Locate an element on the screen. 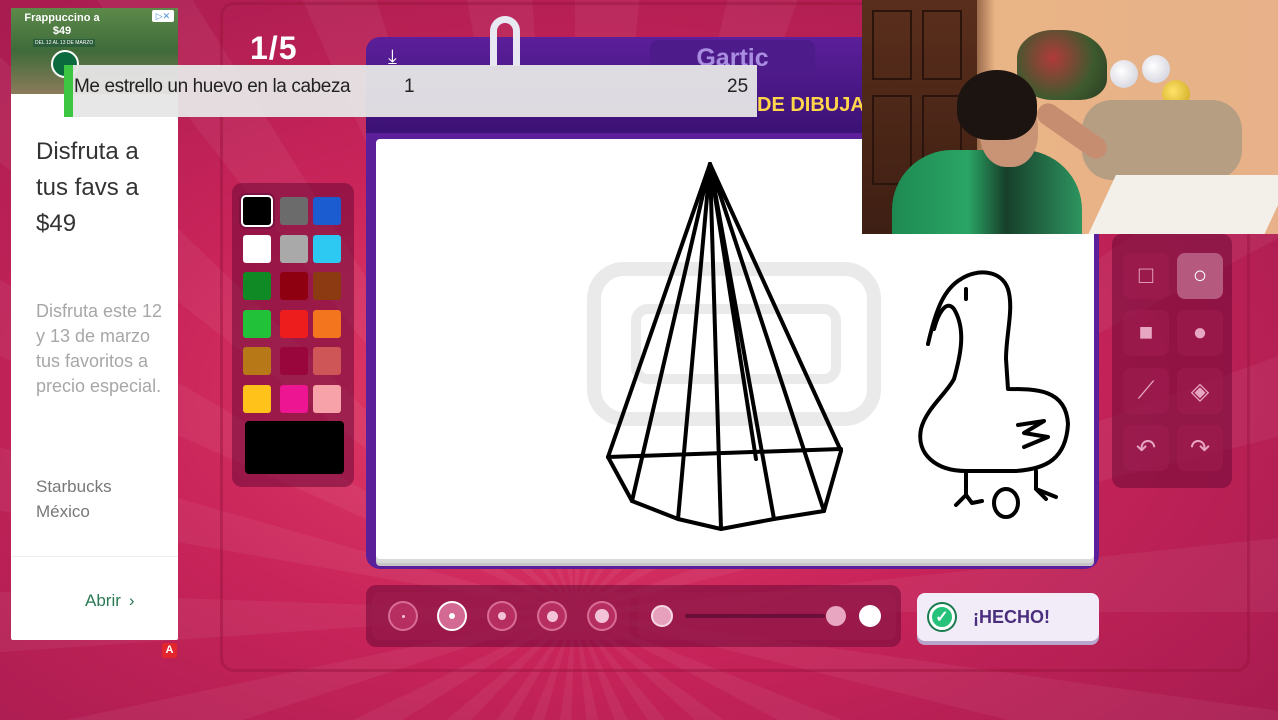  line-icon: ⟋ is located at coordinates (1146, 391).